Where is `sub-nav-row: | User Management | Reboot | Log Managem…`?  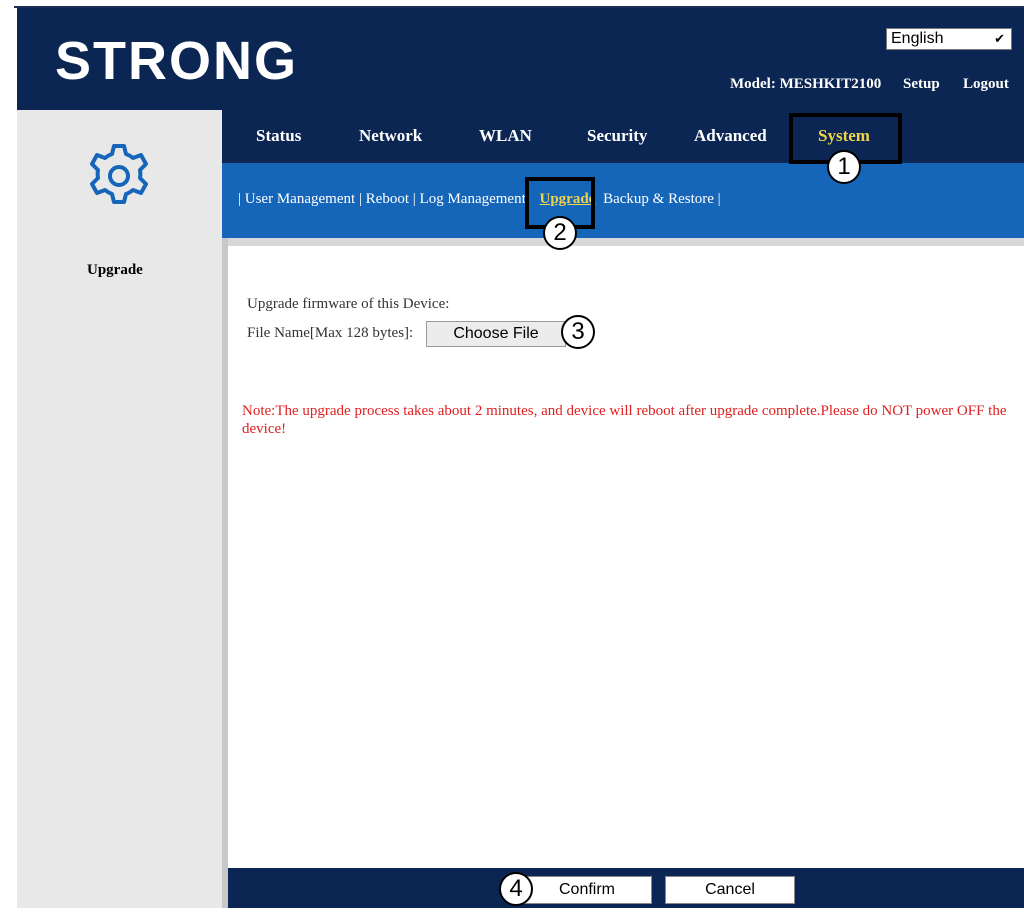 sub-nav-row: | User Management | Reboot | Log Managem… is located at coordinates (479, 199).